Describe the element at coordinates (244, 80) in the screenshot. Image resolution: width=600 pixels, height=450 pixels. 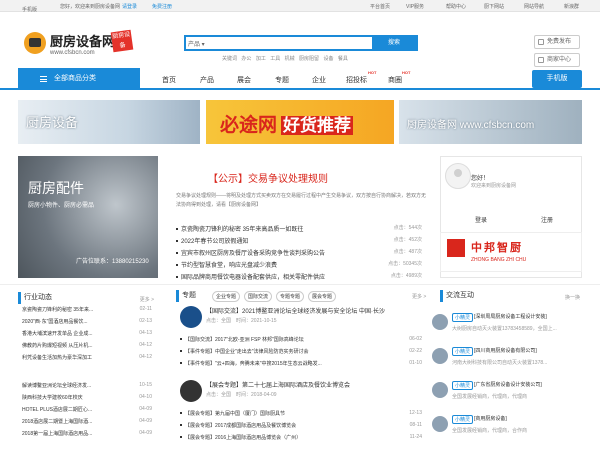
I see `nav-item-expo: 展会` at that location.